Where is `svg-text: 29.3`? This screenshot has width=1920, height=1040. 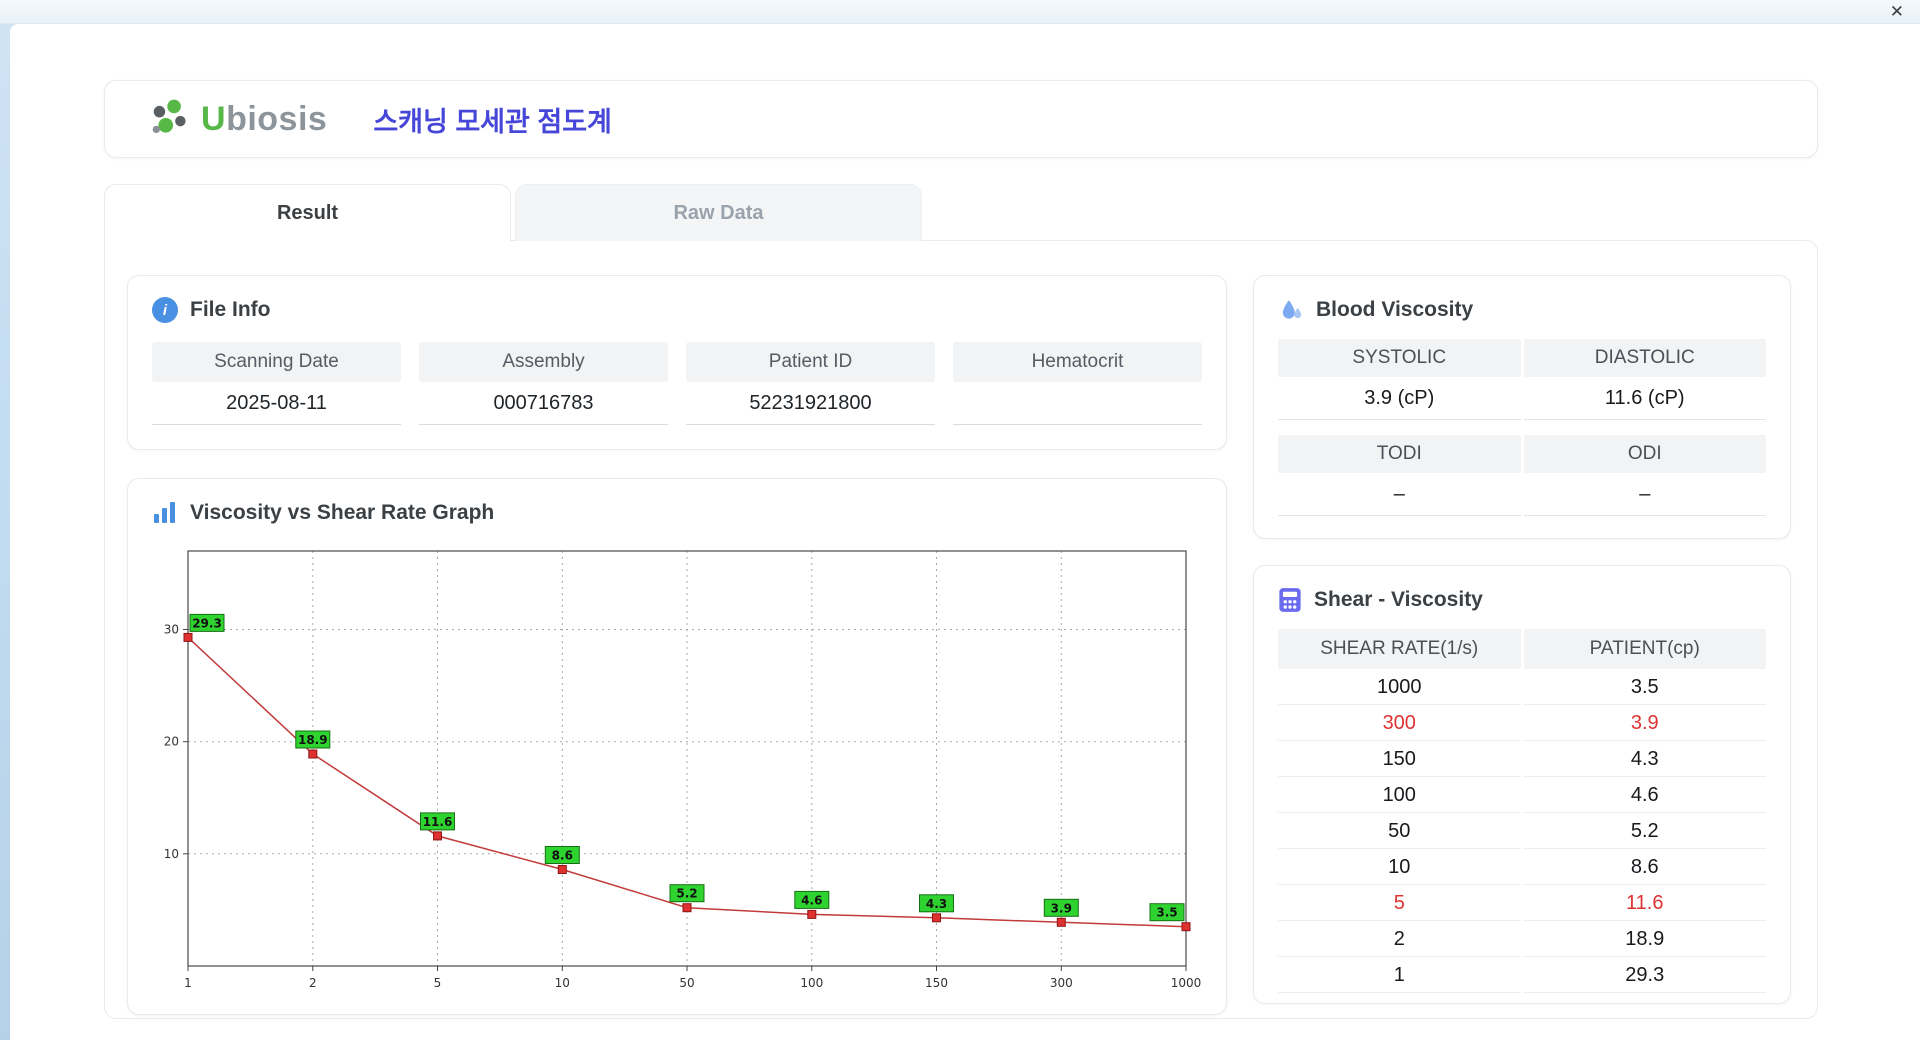
svg-text: 29.3 is located at coordinates (207, 623).